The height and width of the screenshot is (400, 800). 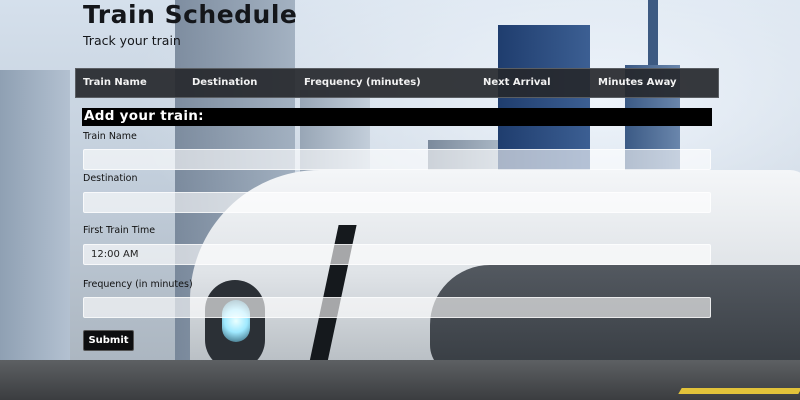 I want to click on add-train-form-header: Add your train:, so click(x=397, y=117).